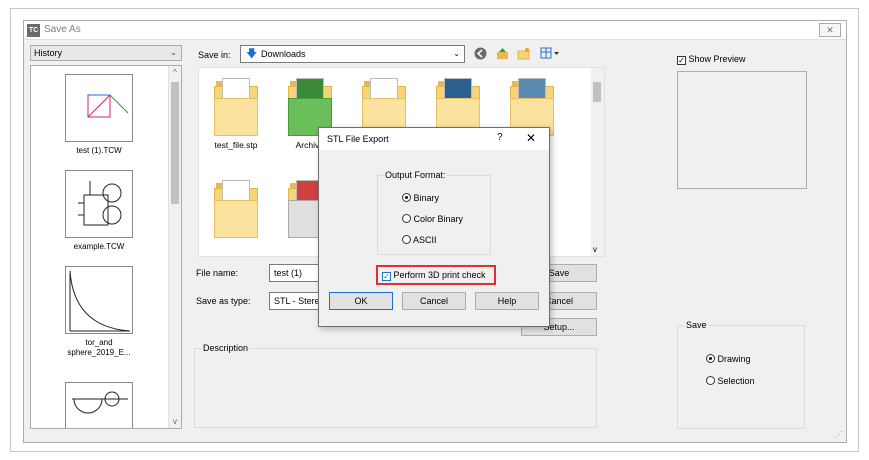 The width and height of the screenshot is (869, 460). Describe the element at coordinates (839, 434) in the screenshot. I see `resize-grip-icon: ⋰` at that location.